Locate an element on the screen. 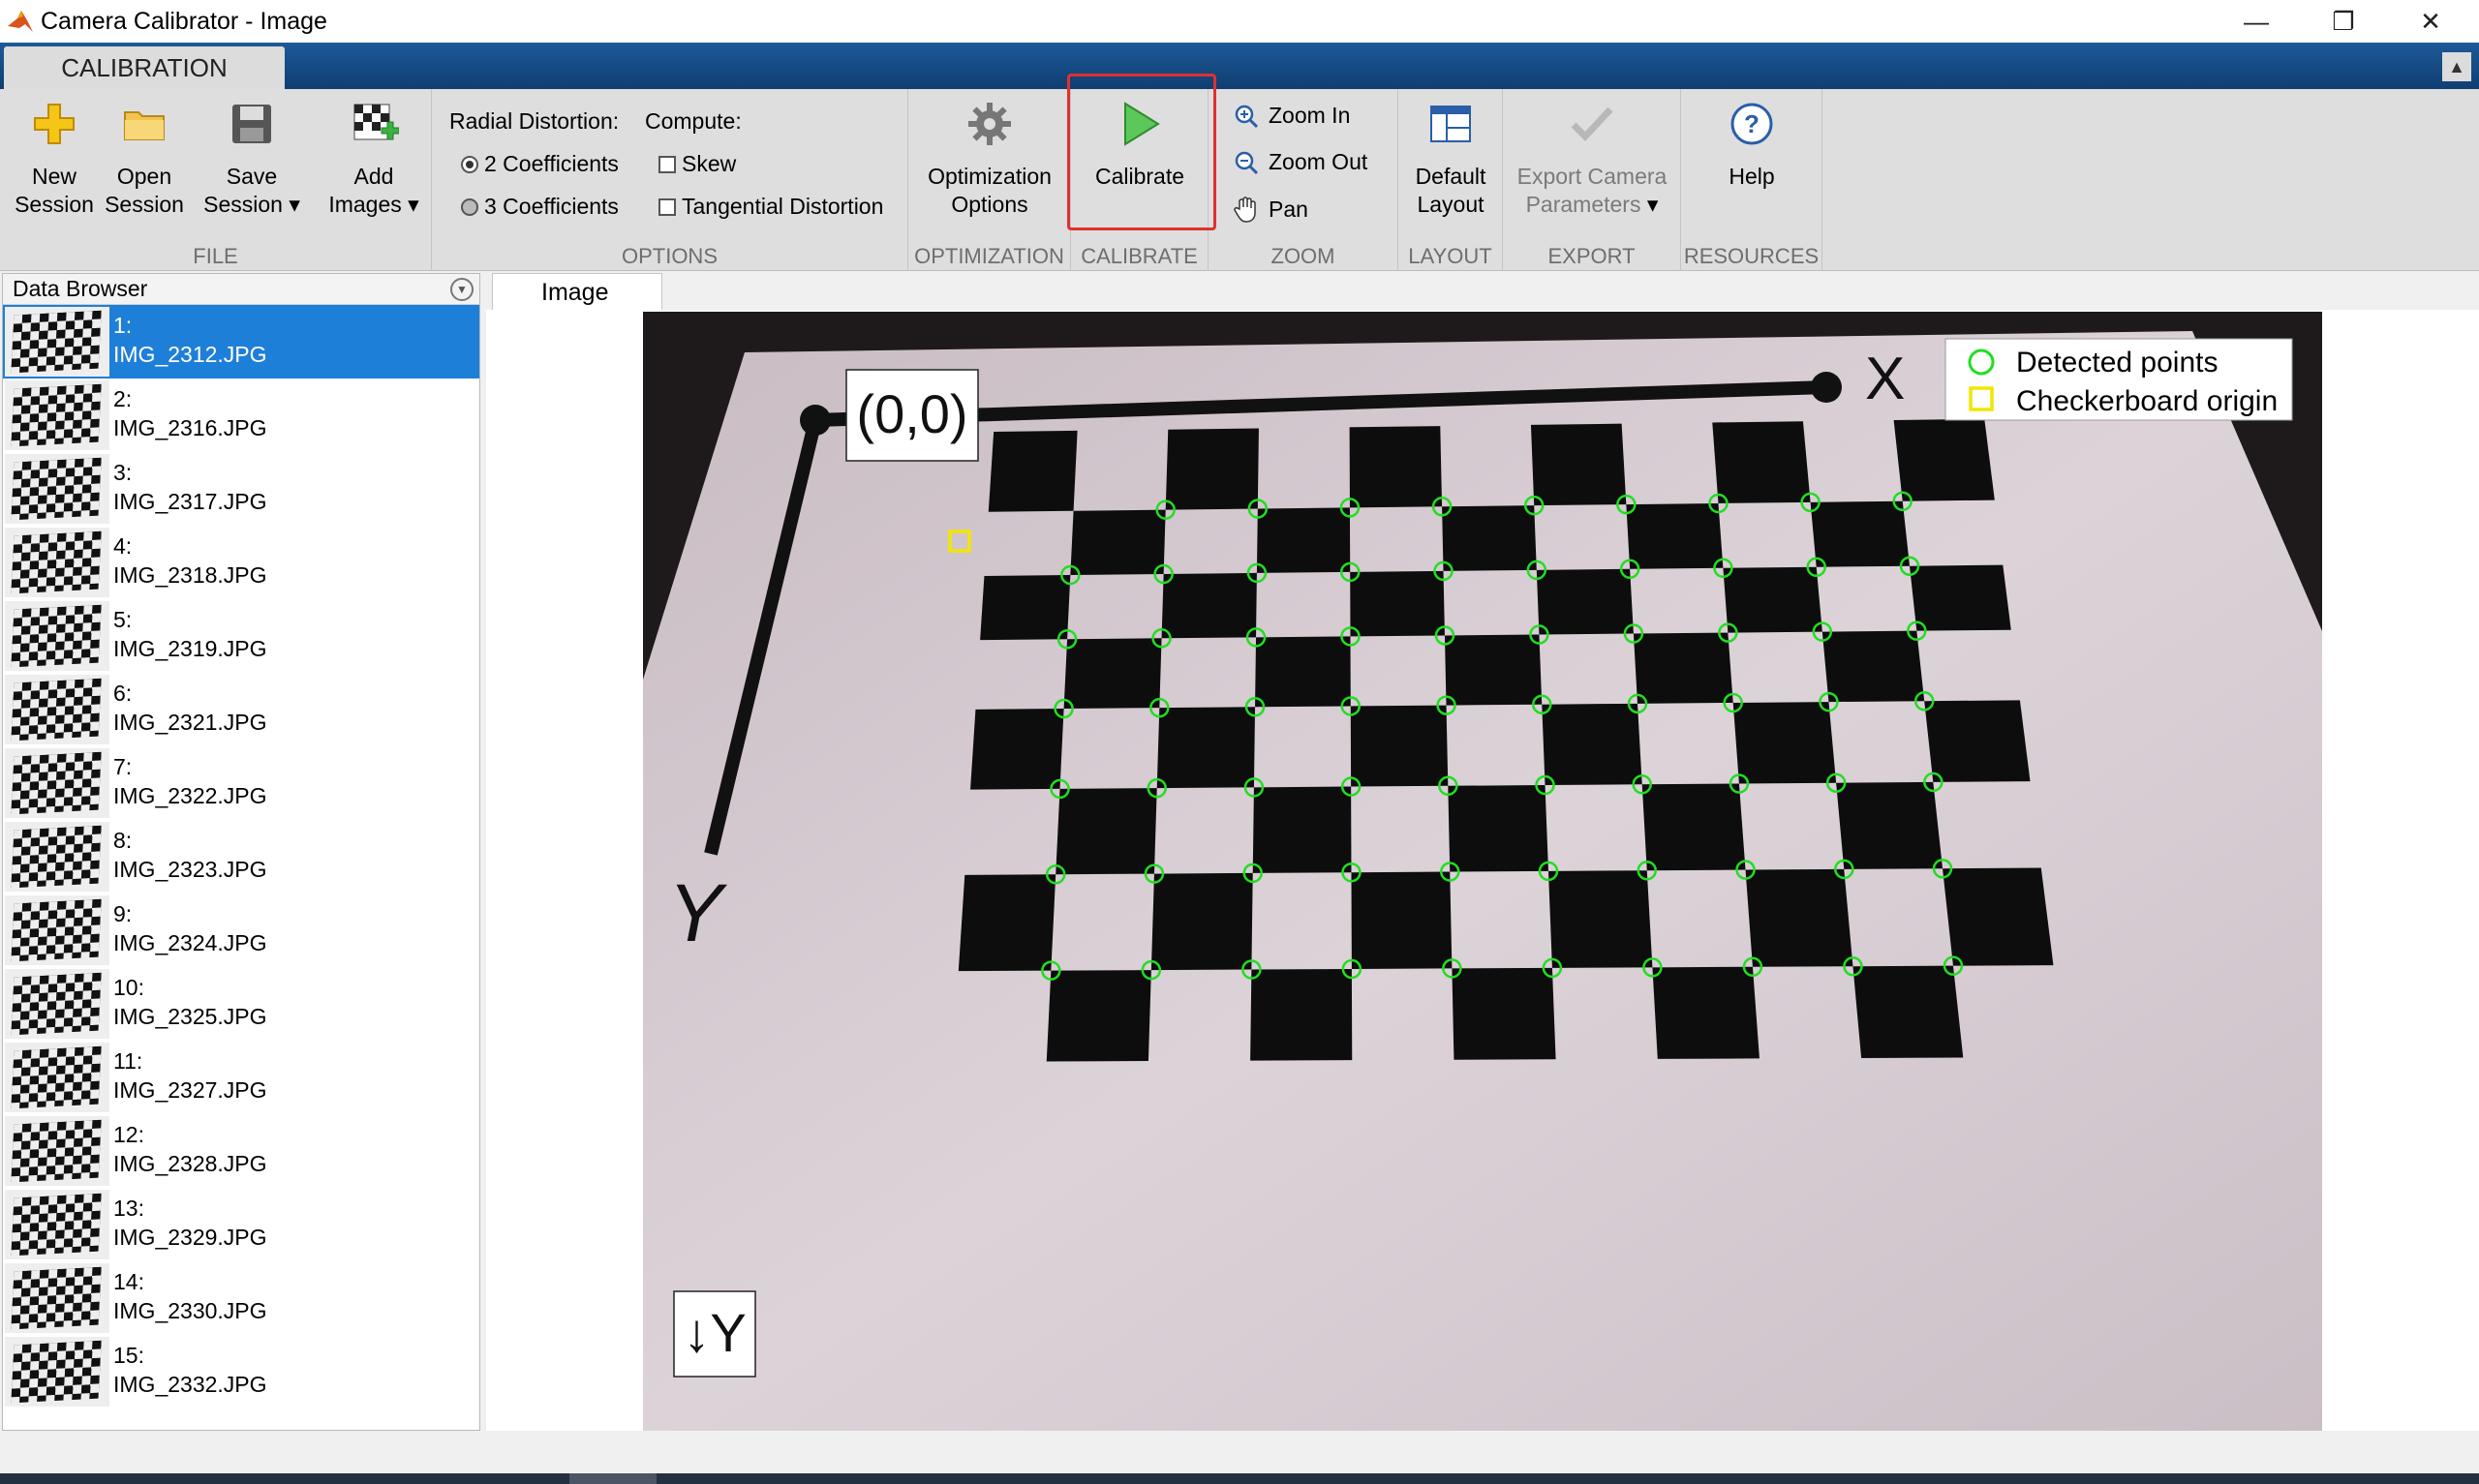 The width and height of the screenshot is (2479, 1484). list-item: 15: IMG_2332.JPG is located at coordinates (241, 1371).